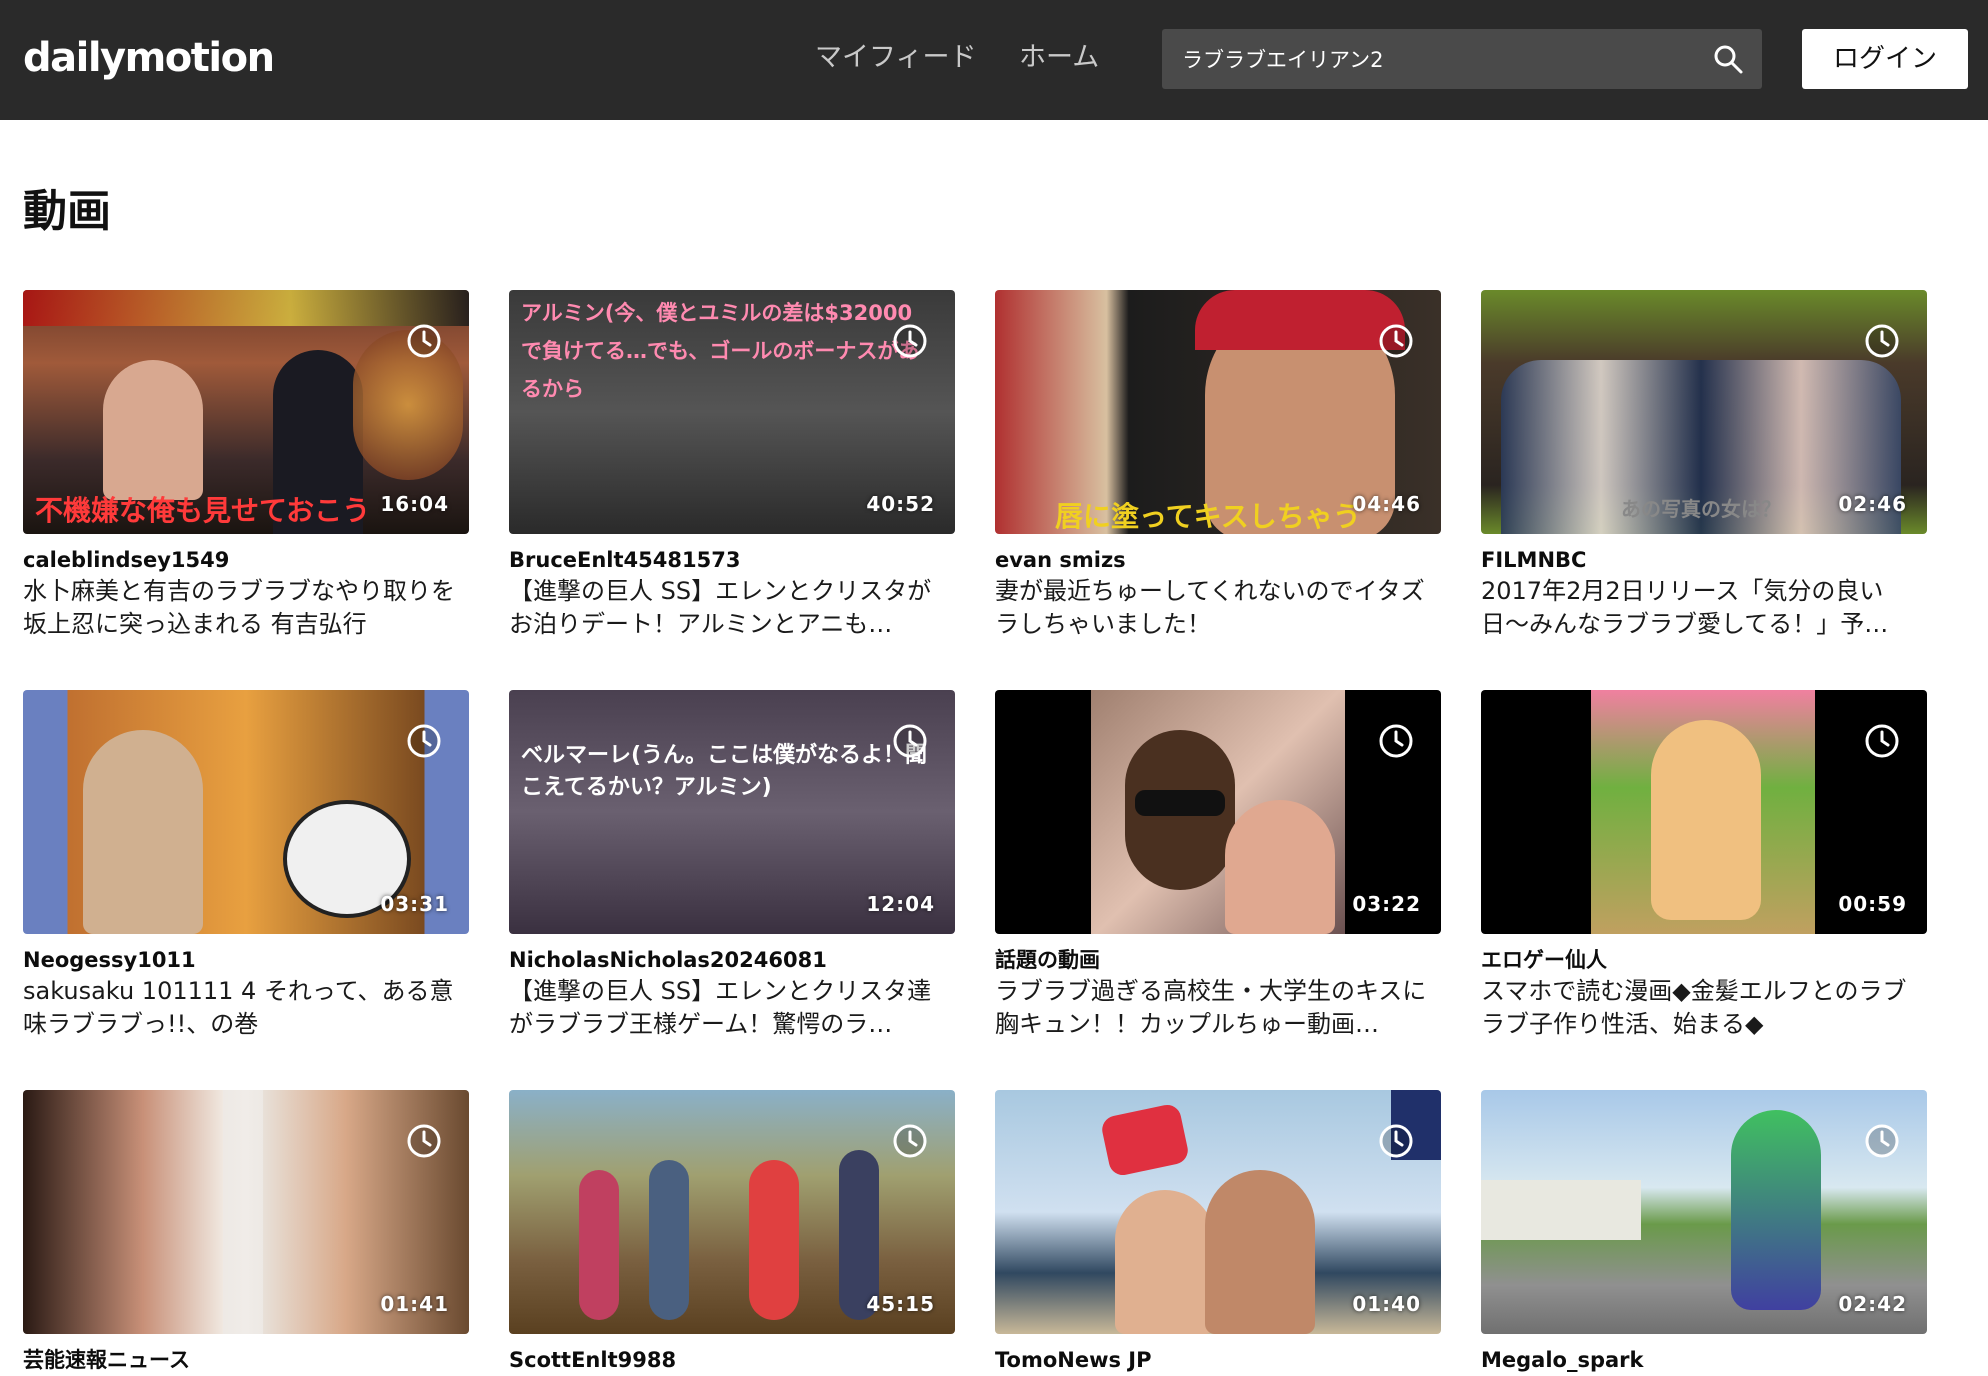  Describe the element at coordinates (1544, 960) in the screenshot. I see `channel-name: エロゲー仙人` at that location.